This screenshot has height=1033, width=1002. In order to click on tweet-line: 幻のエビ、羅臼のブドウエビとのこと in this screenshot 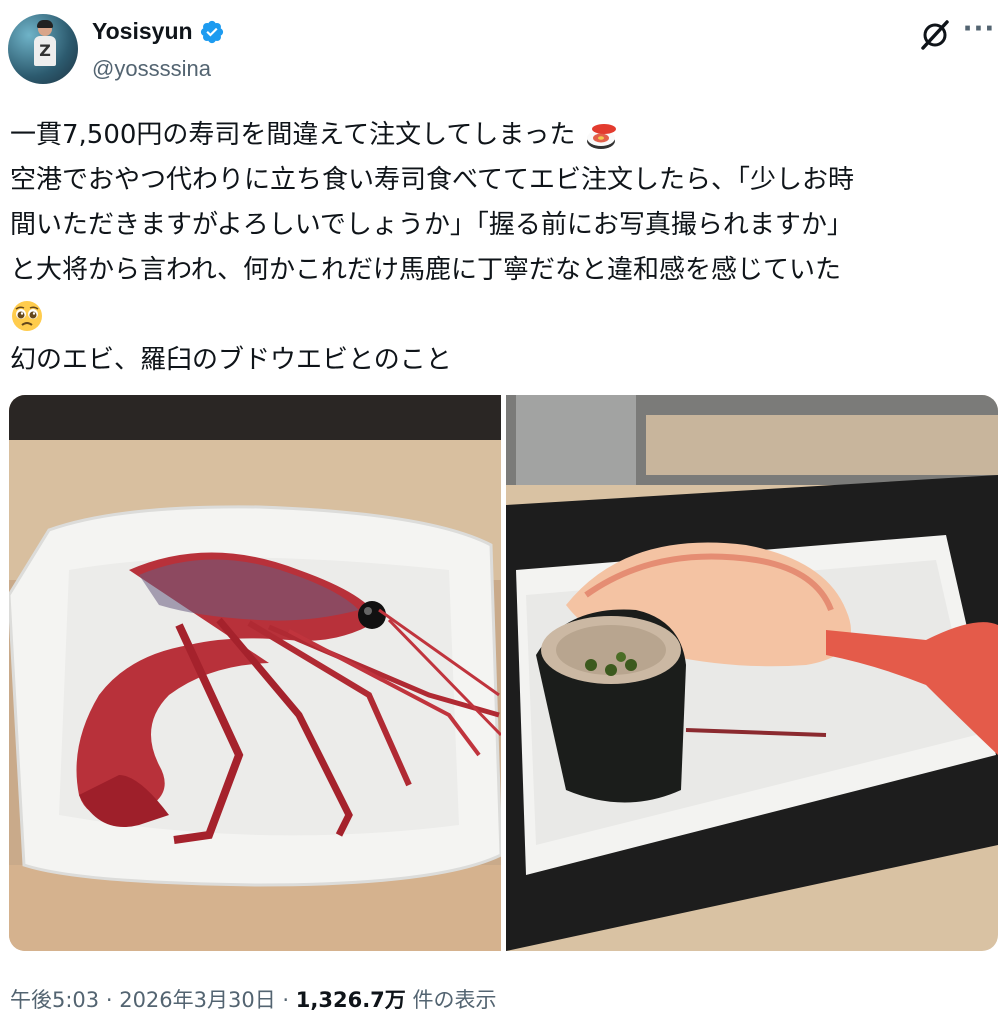, I will do `click(502, 360)`.